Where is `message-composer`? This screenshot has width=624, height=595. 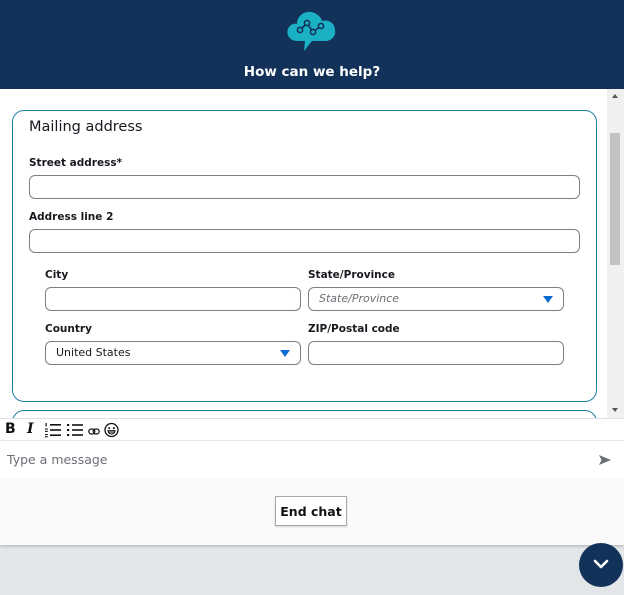
message-composer is located at coordinates (312, 459).